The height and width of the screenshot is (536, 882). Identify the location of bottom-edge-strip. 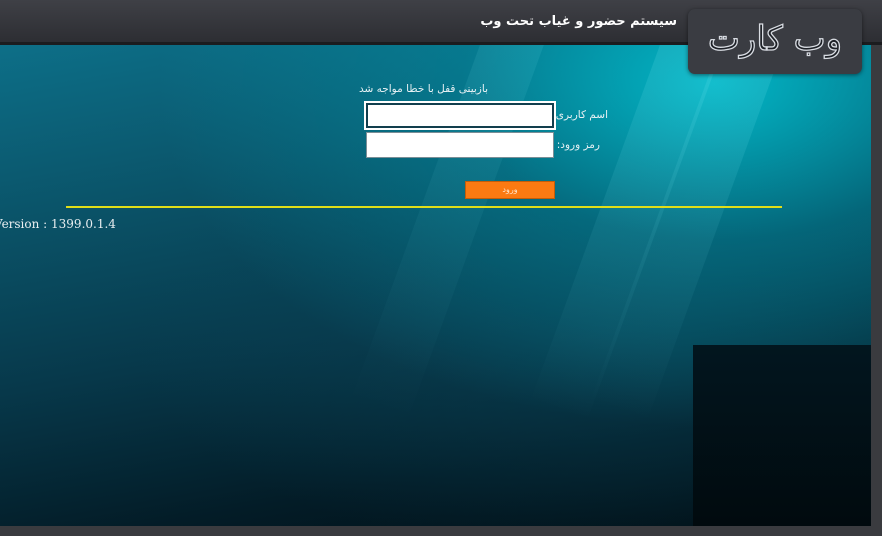
(441, 531).